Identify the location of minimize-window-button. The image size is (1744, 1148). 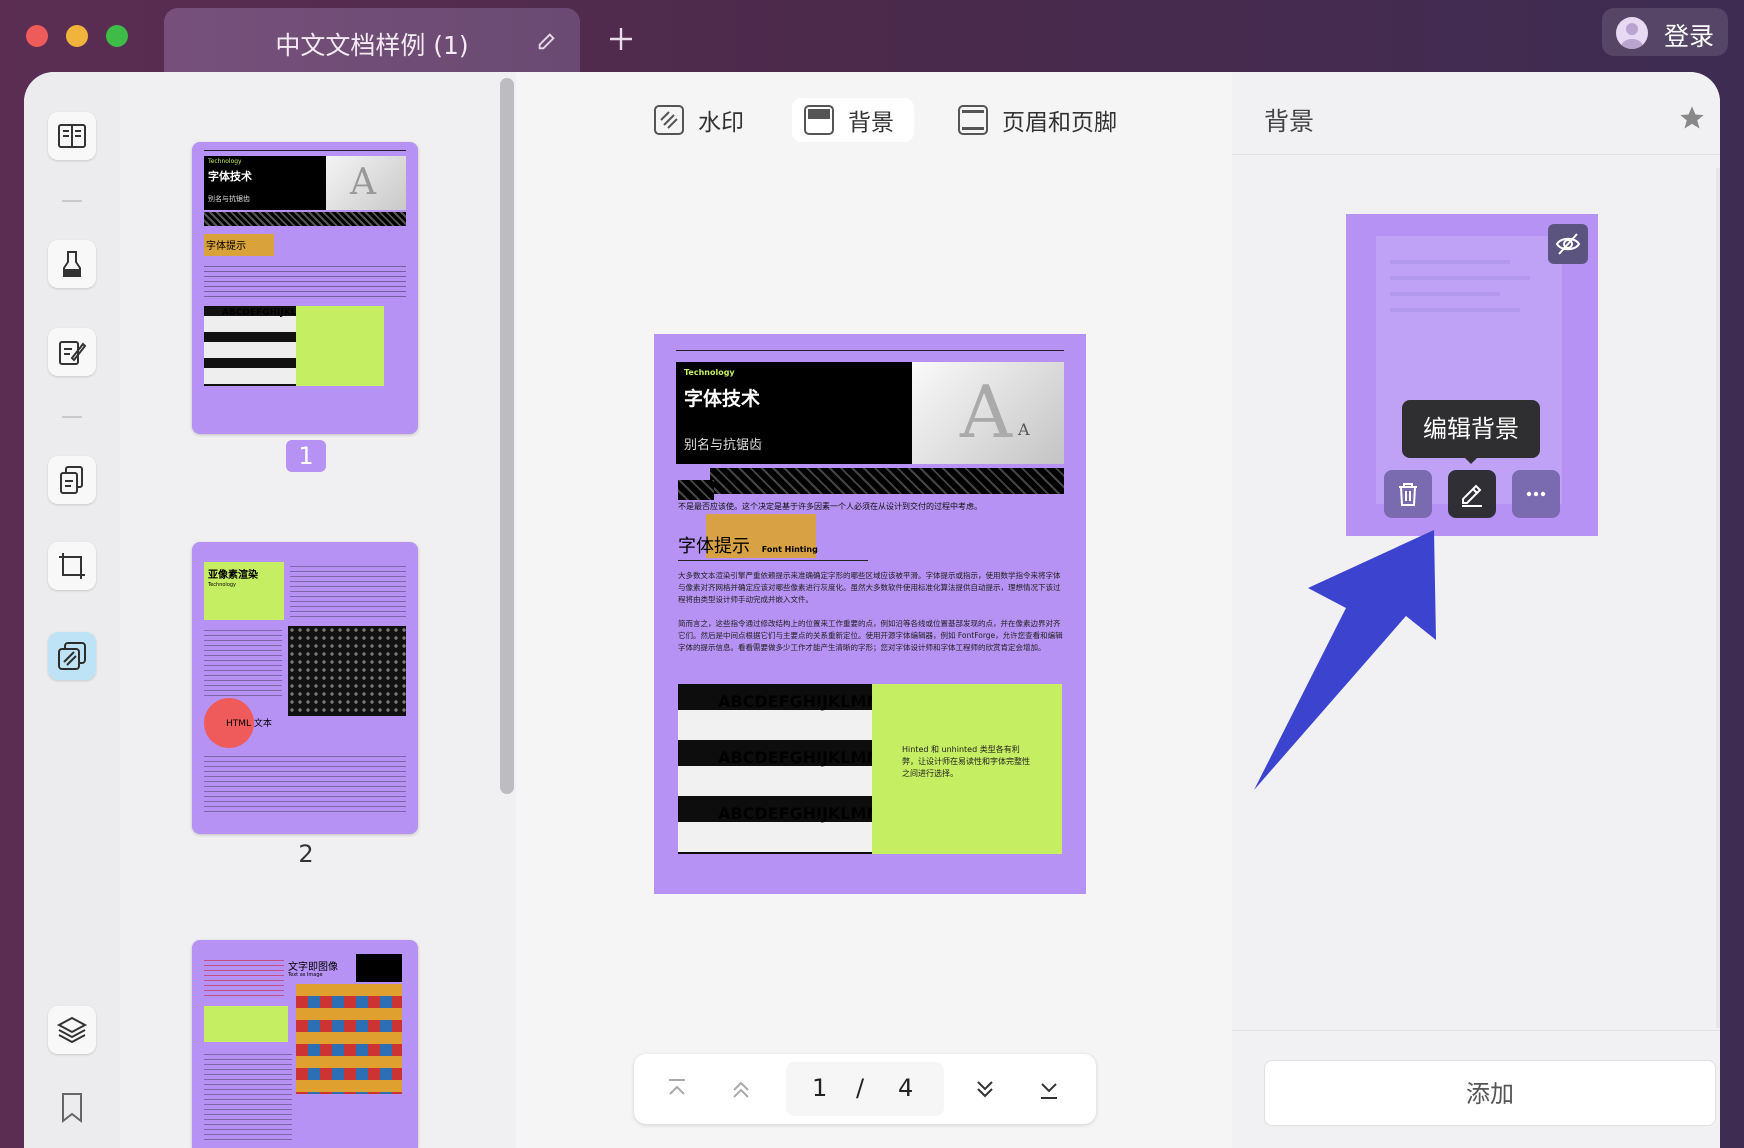
(77, 36).